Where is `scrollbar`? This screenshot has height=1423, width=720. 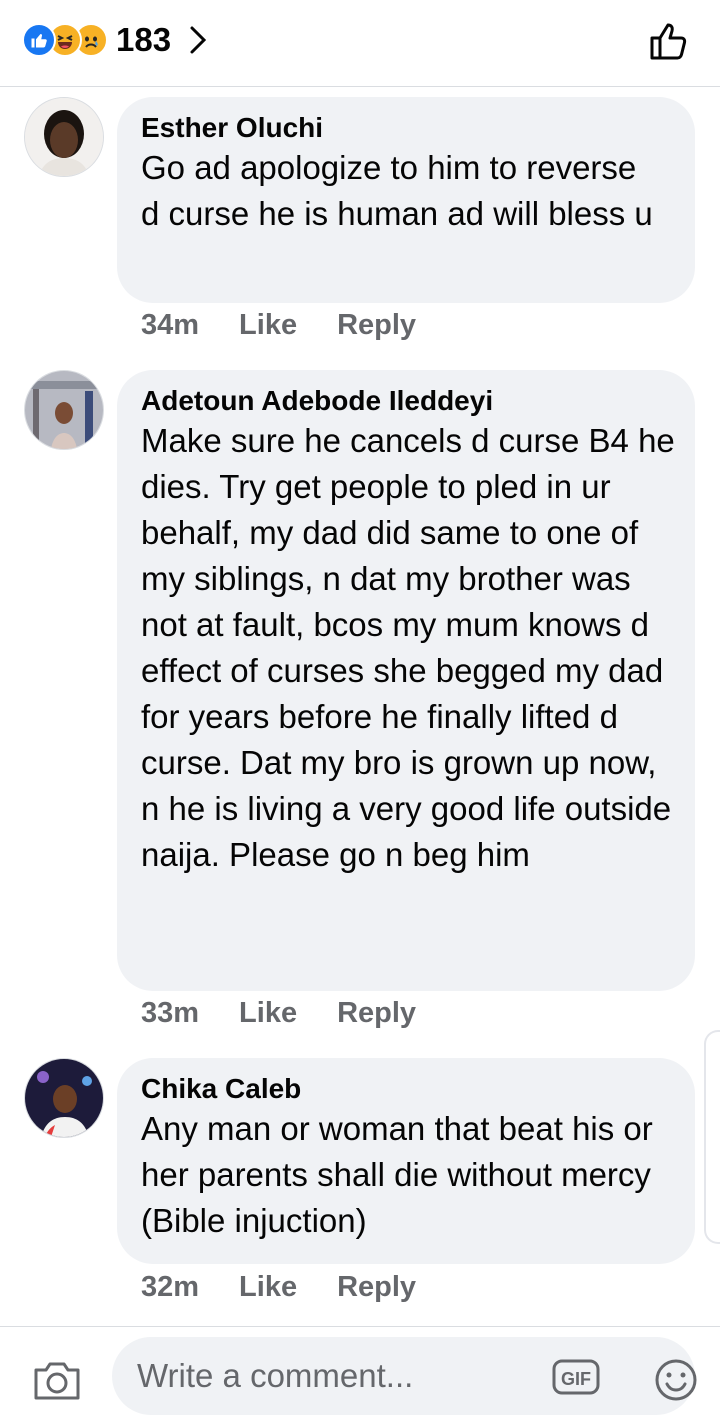 scrollbar is located at coordinates (712, 1137).